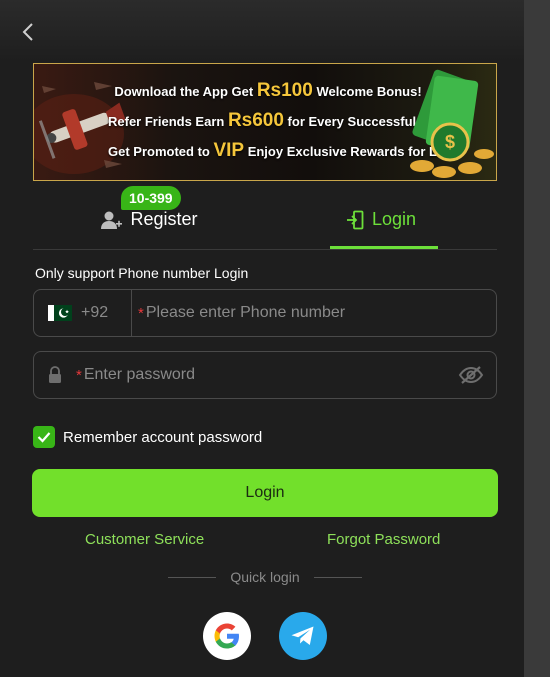  Describe the element at coordinates (112, 220) in the screenshot. I see `add-user-icon` at that location.